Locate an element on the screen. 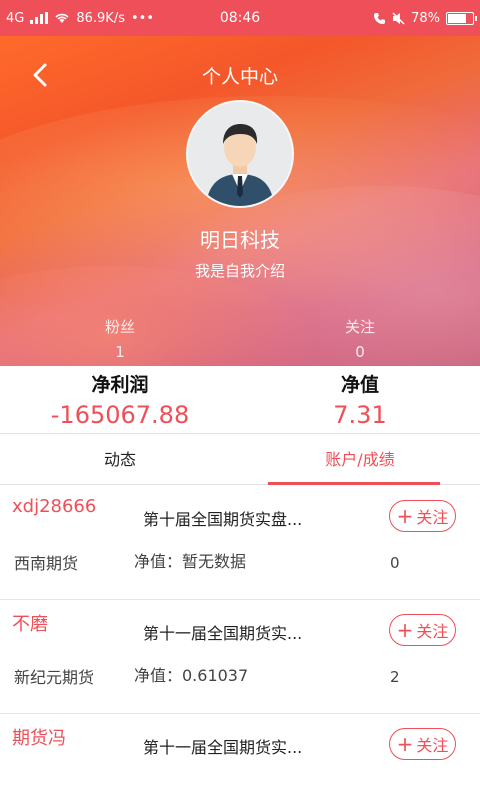 The image size is (480, 800). broker-name: 新纪元期货 is located at coordinates (54, 677).